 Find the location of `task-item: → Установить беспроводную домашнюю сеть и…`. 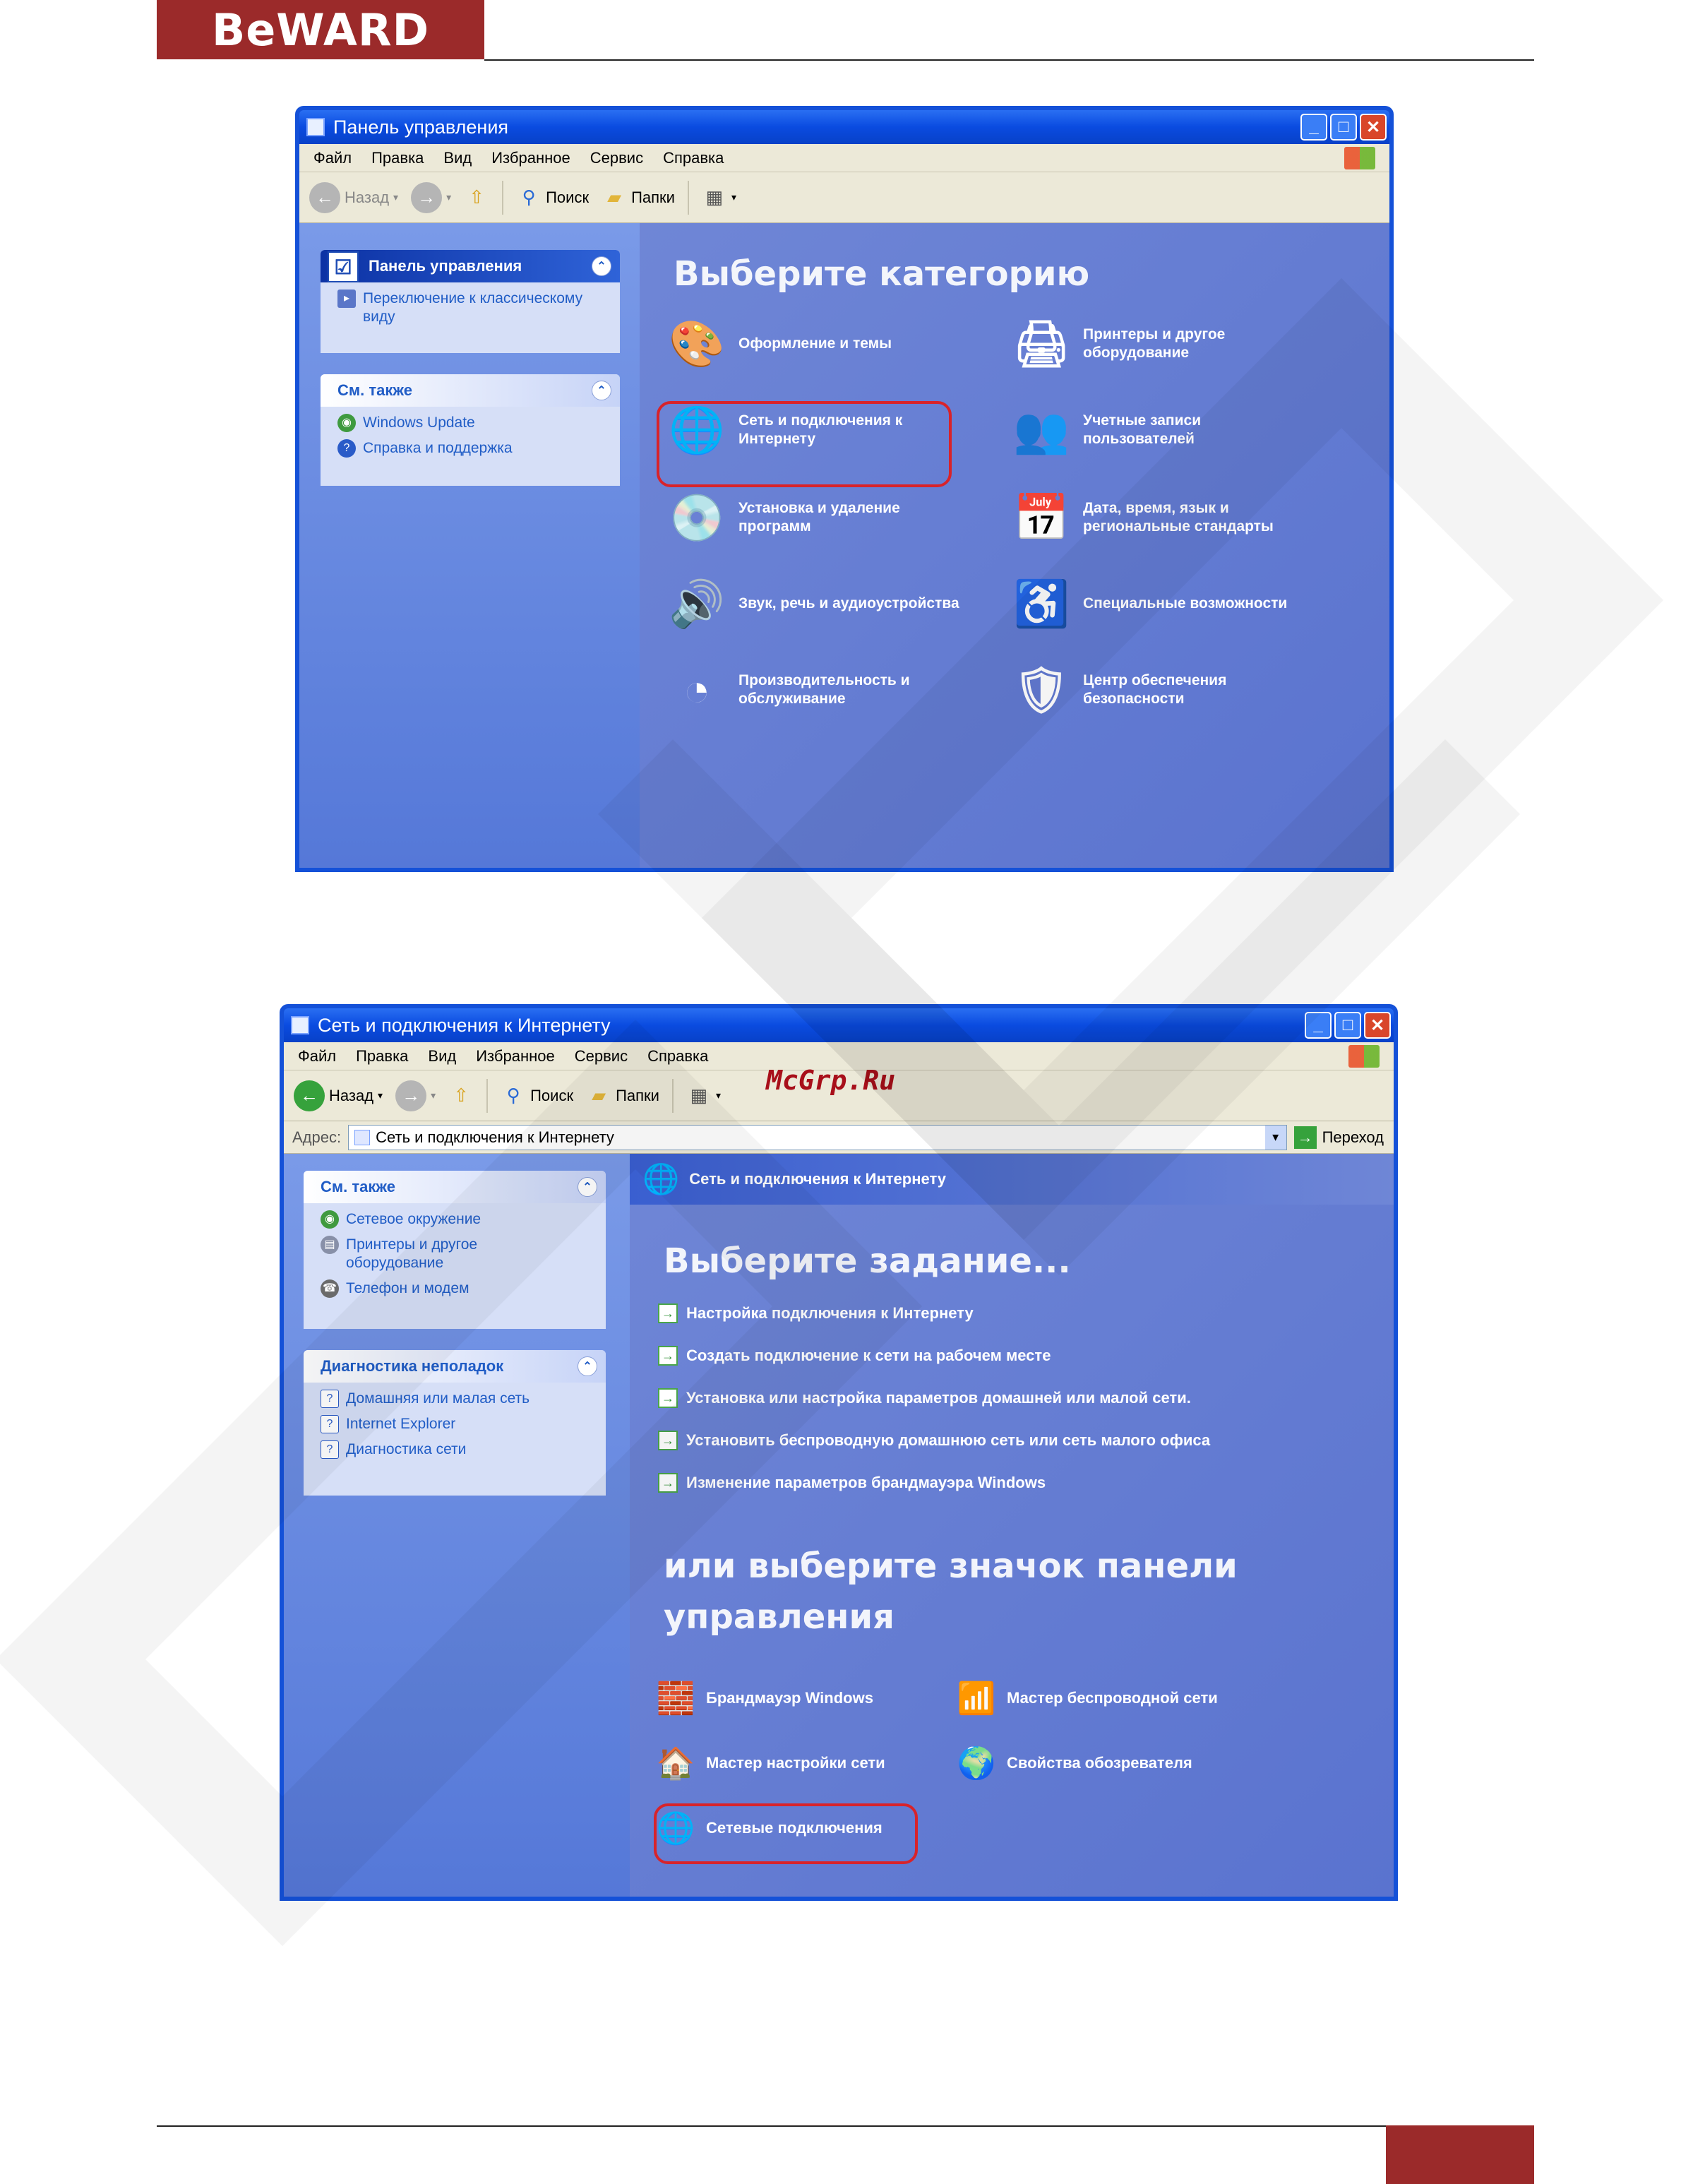

task-item: → Установить беспроводную домашнюю сеть и… is located at coordinates (934, 1440).